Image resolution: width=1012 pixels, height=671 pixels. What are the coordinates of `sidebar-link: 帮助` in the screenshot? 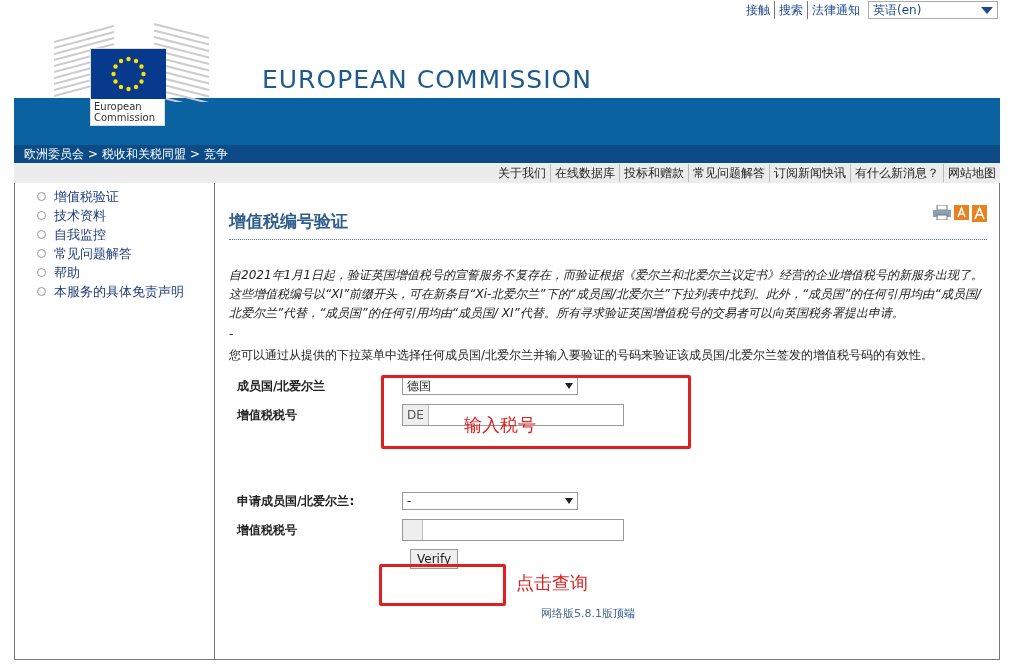 It's located at (125, 272).